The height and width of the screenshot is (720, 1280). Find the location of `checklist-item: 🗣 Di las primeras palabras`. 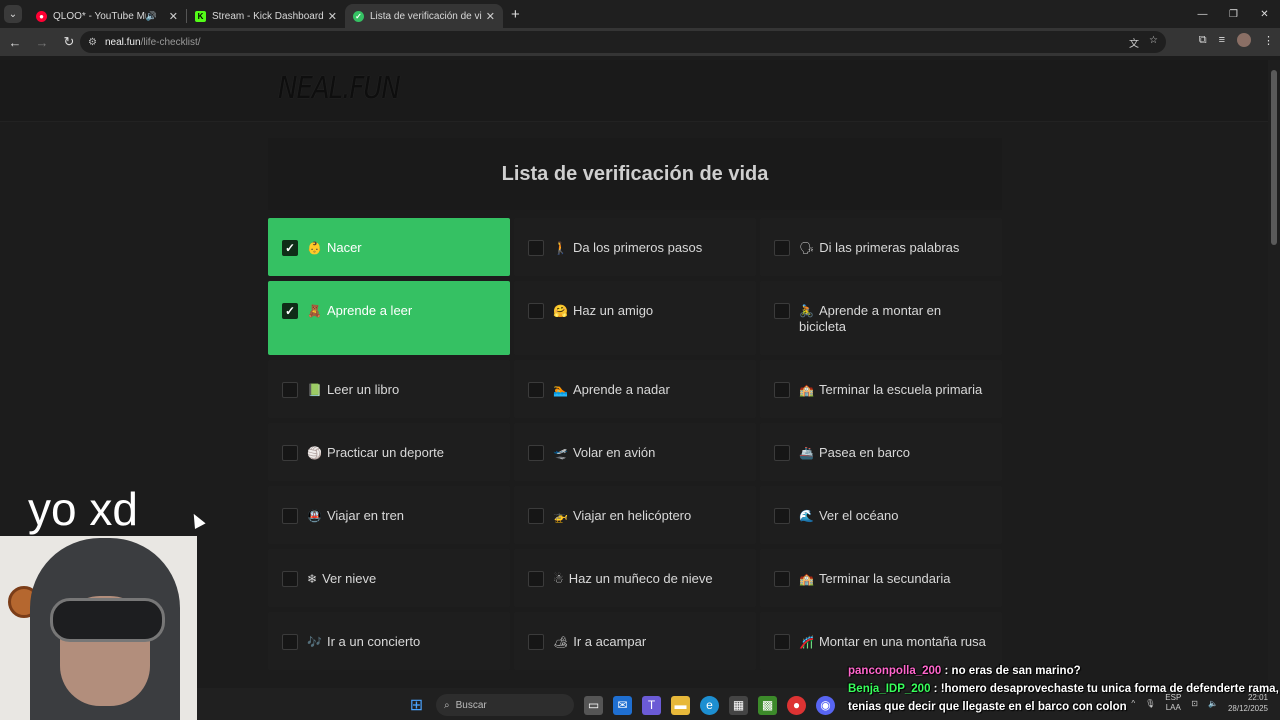

checklist-item: 🗣 Di las primeras palabras is located at coordinates (881, 247).